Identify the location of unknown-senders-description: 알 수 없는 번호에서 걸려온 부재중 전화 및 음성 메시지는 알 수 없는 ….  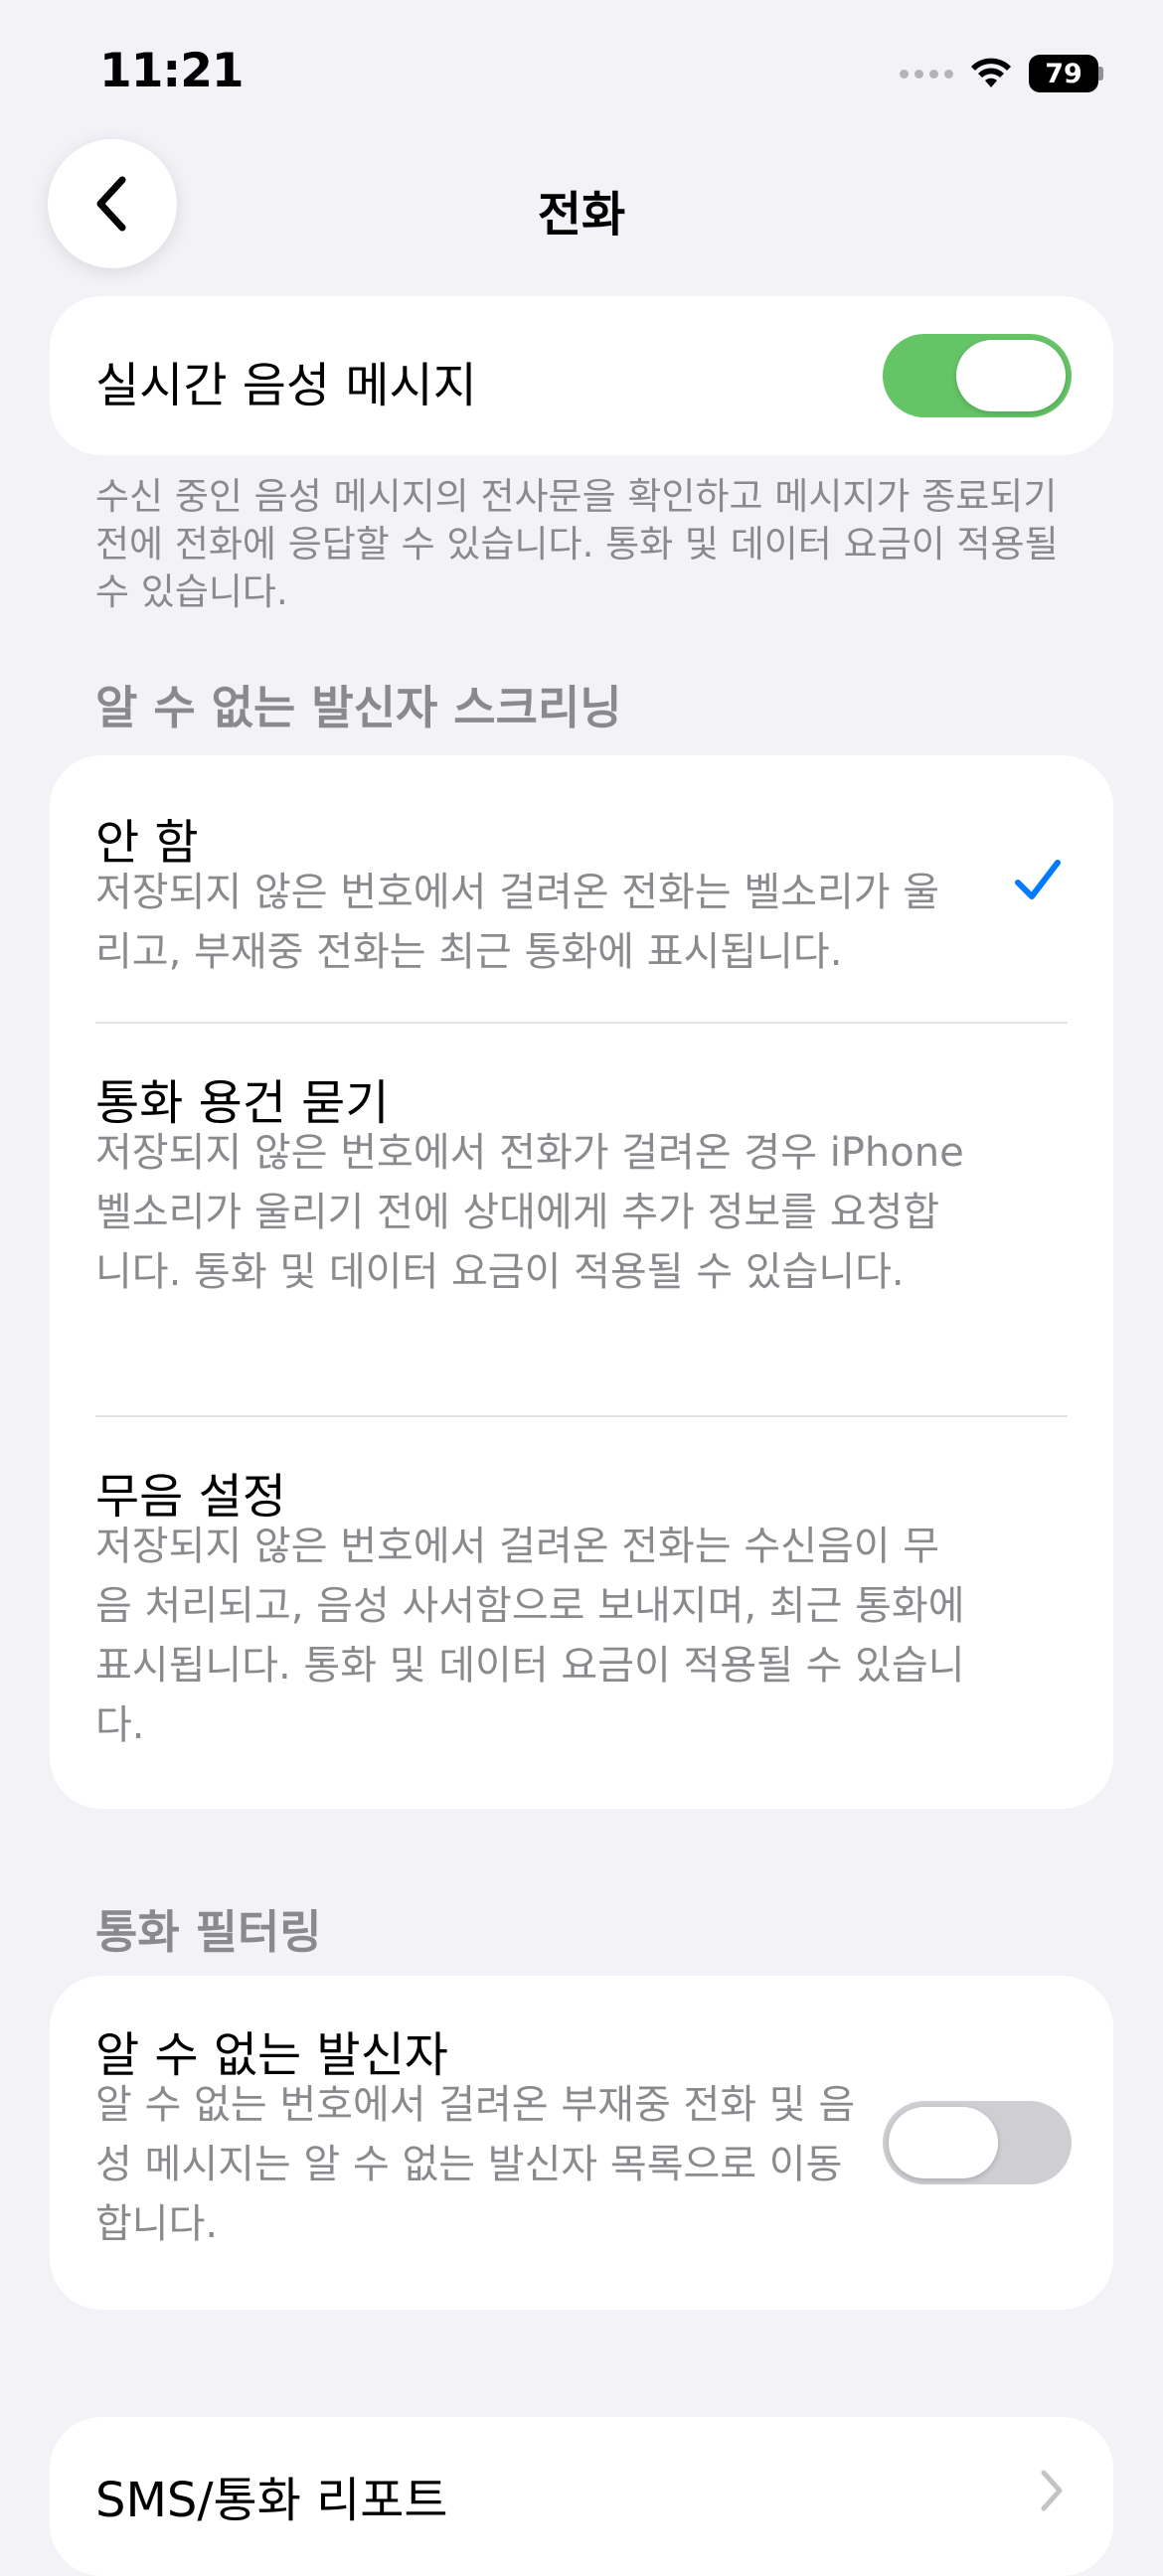
(475, 2164).